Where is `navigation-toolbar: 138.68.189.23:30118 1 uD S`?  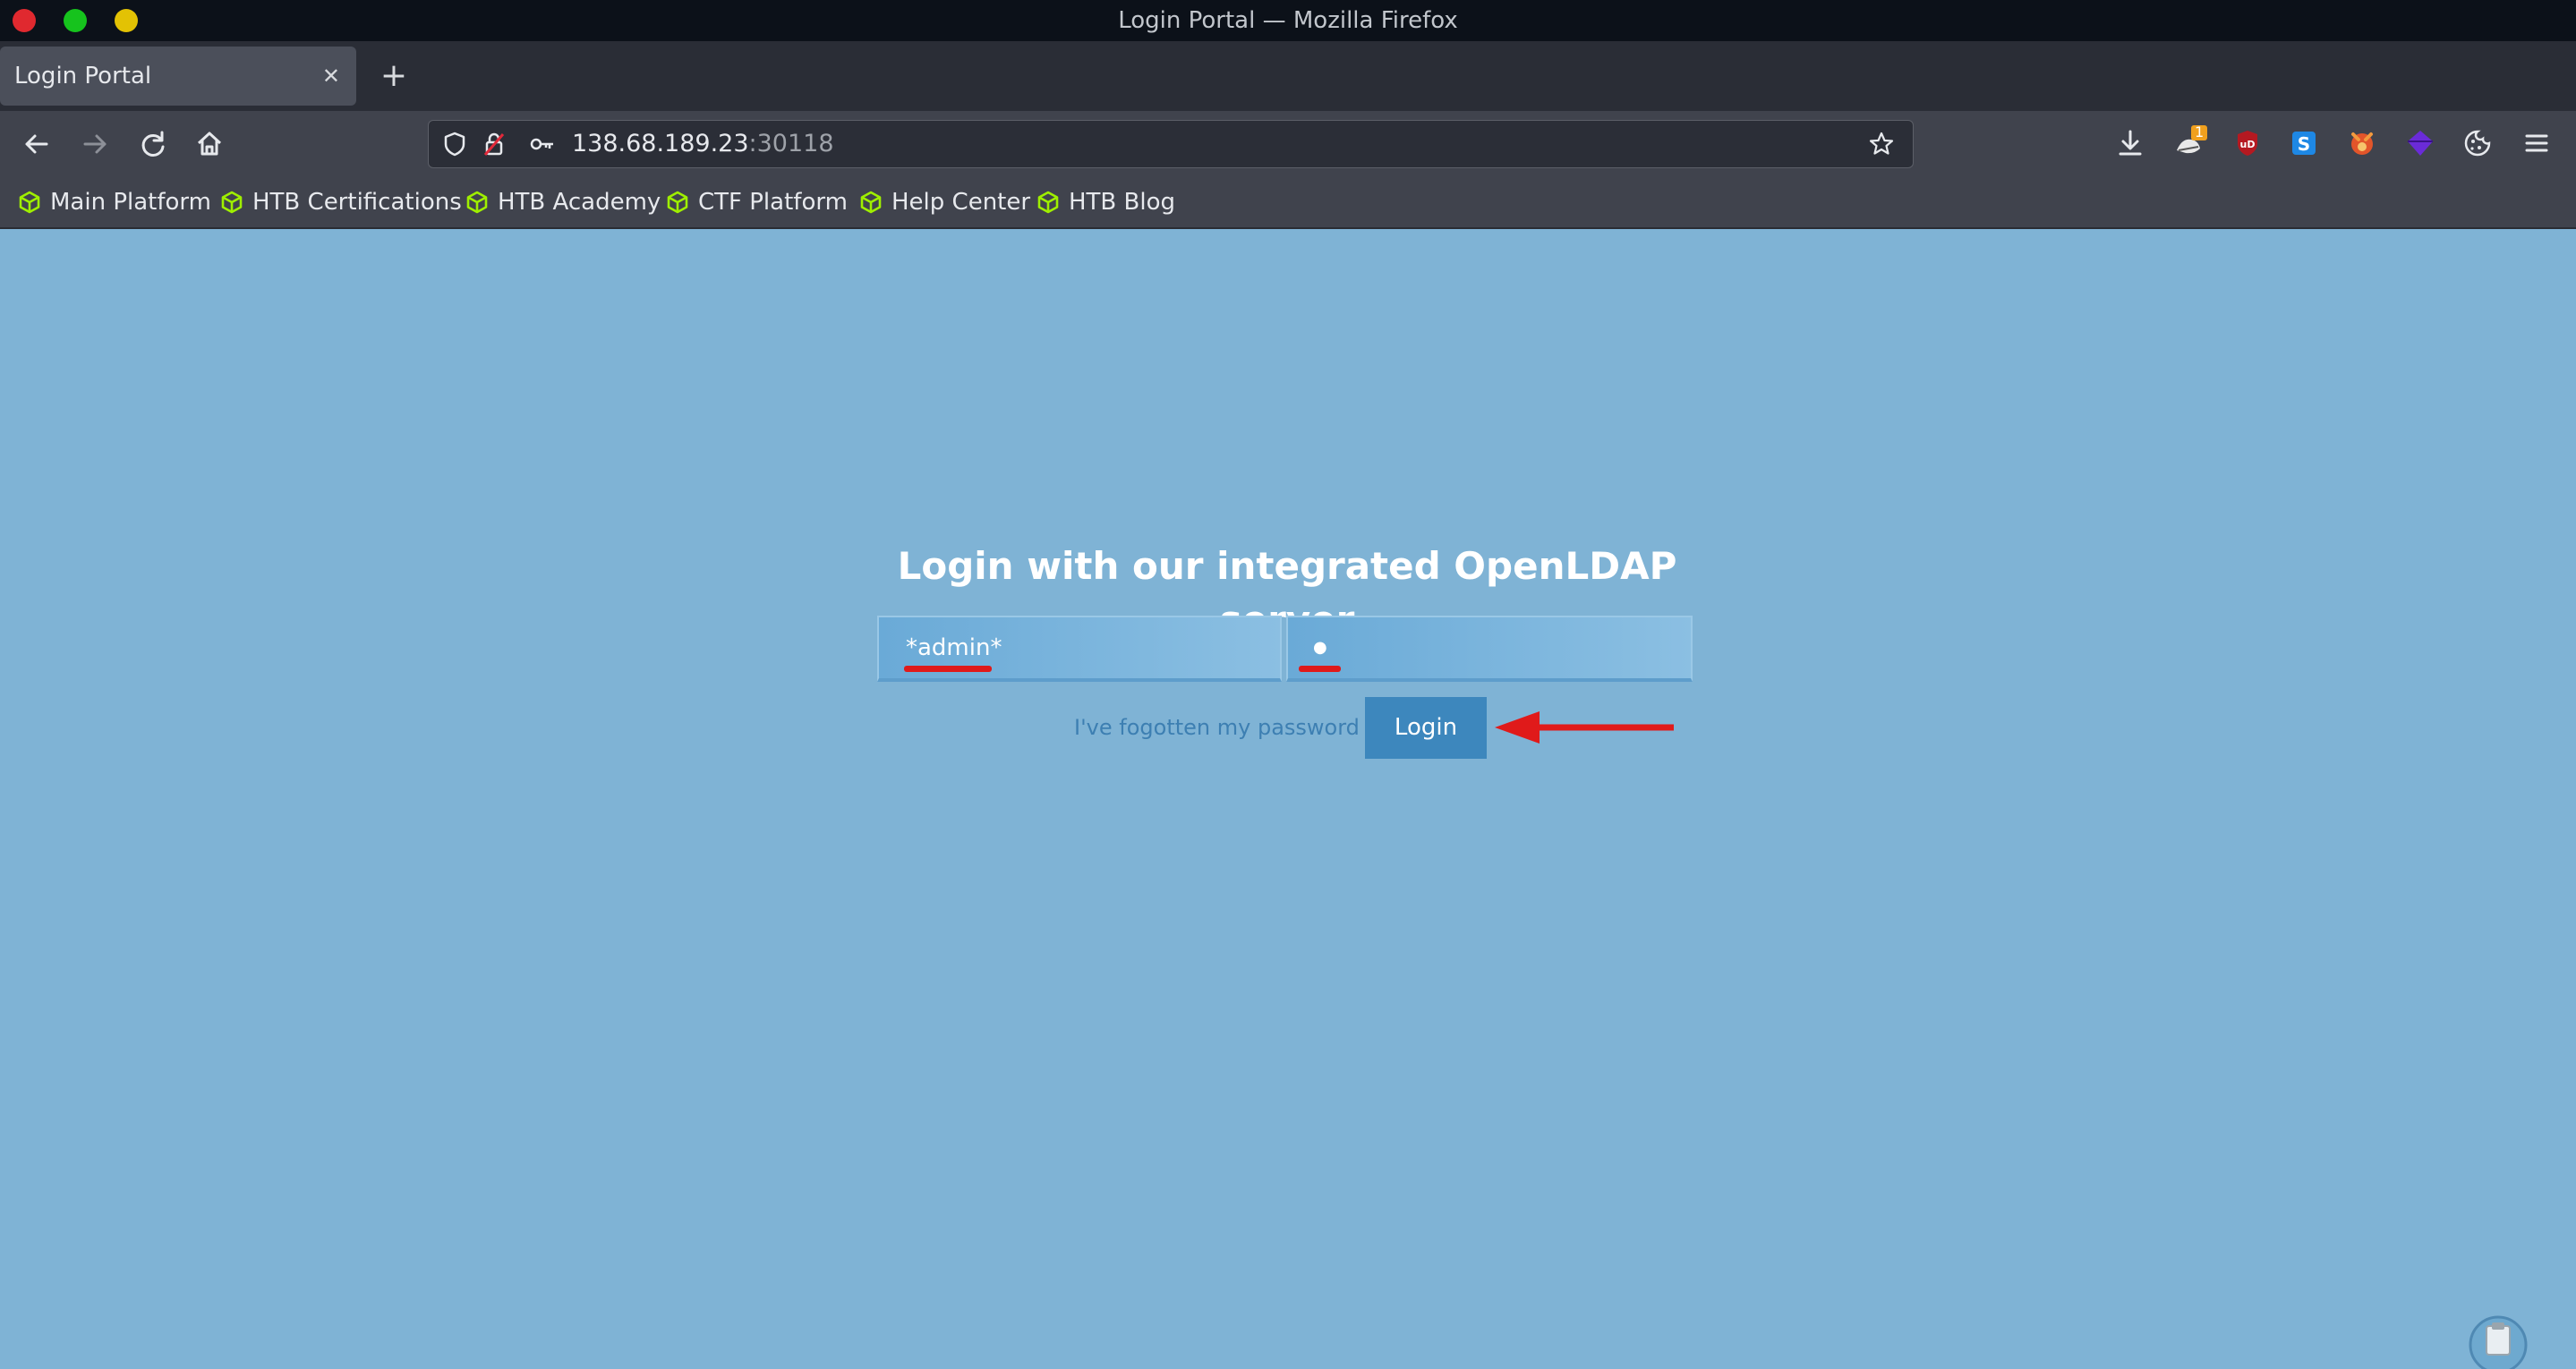 navigation-toolbar: 138.68.189.23:30118 1 uD S is located at coordinates (1288, 144).